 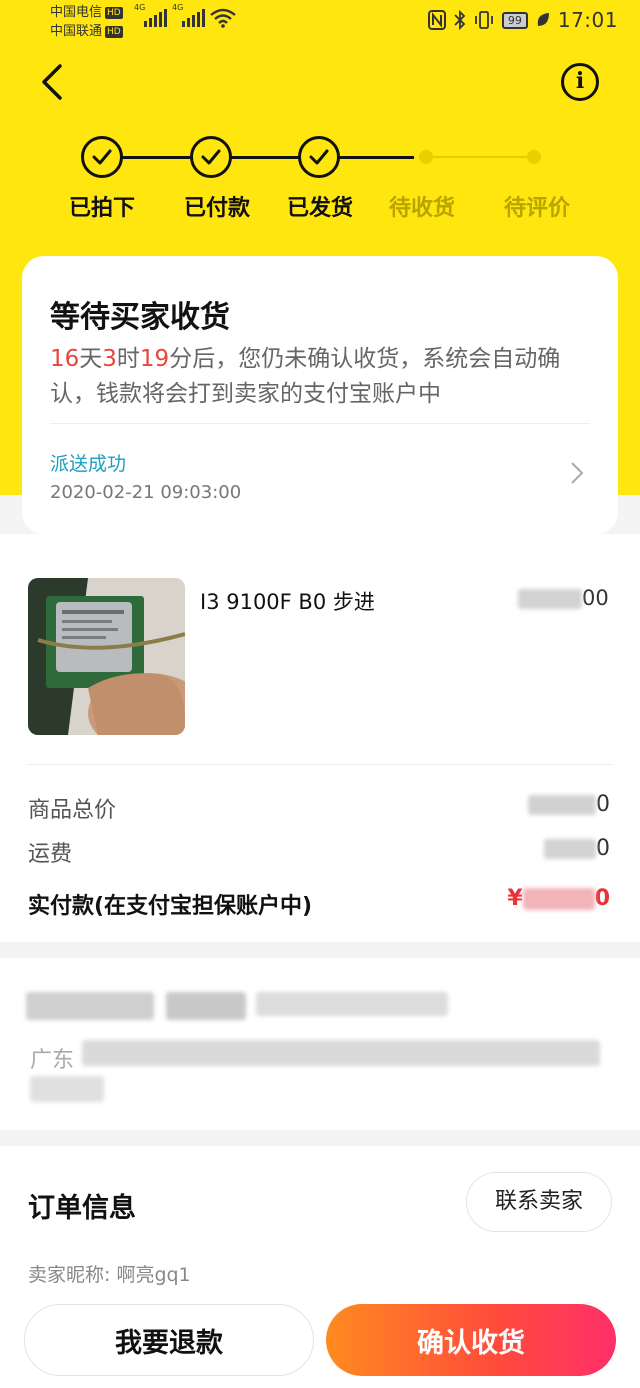 What do you see at coordinates (514, 20) in the screenshot?
I see `battery-icon: 99` at bounding box center [514, 20].